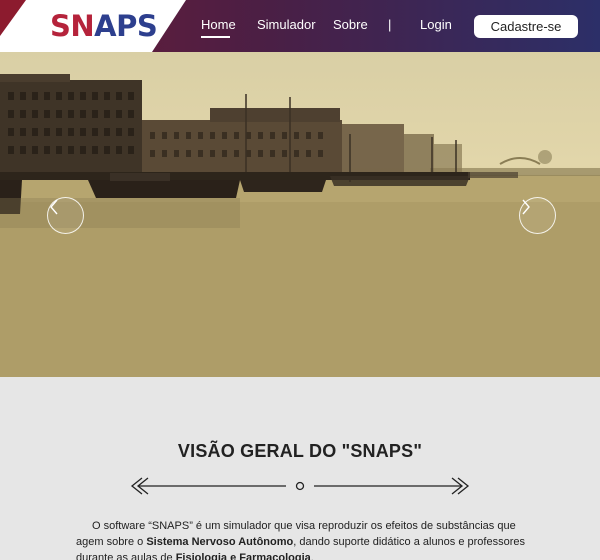  What do you see at coordinates (220, 542) in the screenshot?
I see `intro-bold-sna: Sistema Nervoso Autônomo` at bounding box center [220, 542].